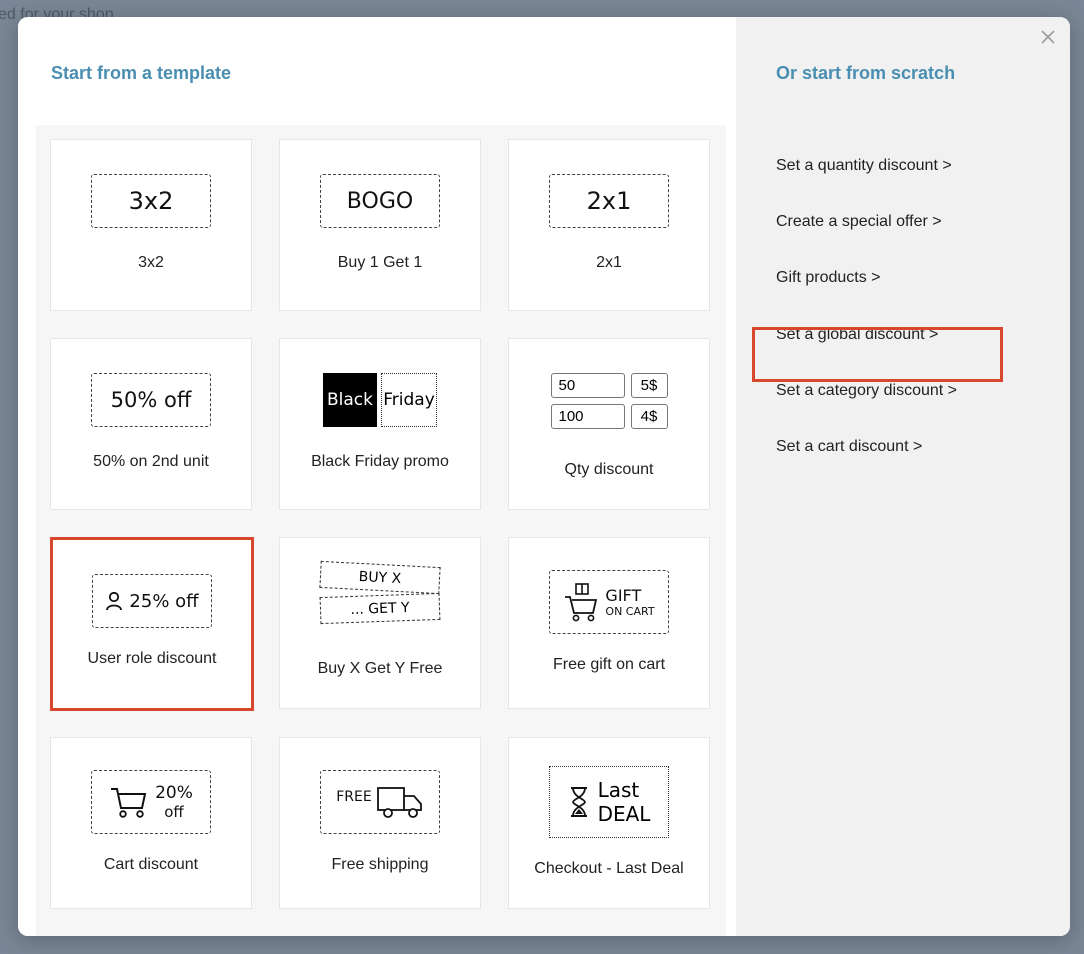  What do you see at coordinates (380, 400) in the screenshot?
I see `template-art-black-friday: Black Friday` at bounding box center [380, 400].